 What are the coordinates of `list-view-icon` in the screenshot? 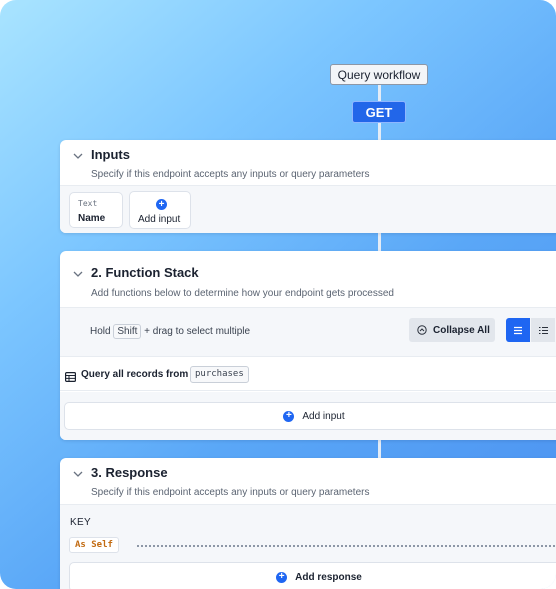 It's located at (518, 330).